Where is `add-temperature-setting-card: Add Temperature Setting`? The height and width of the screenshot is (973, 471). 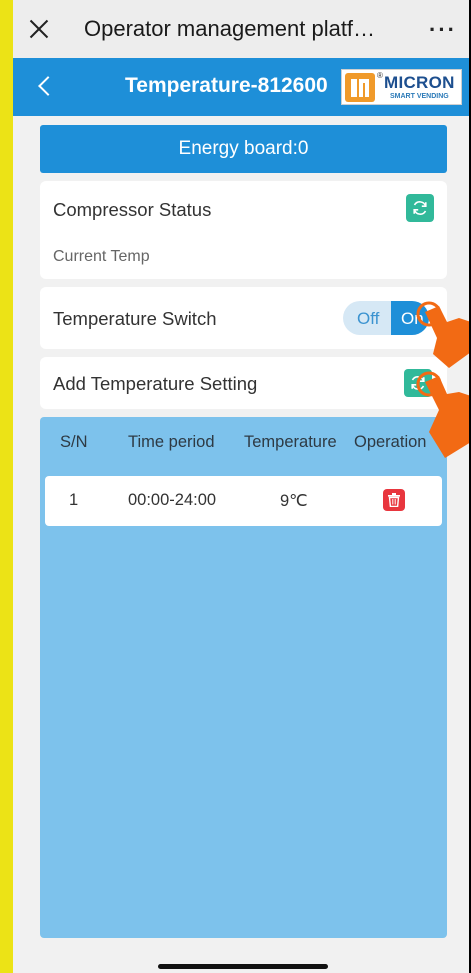 add-temperature-setting-card: Add Temperature Setting is located at coordinates (243, 383).